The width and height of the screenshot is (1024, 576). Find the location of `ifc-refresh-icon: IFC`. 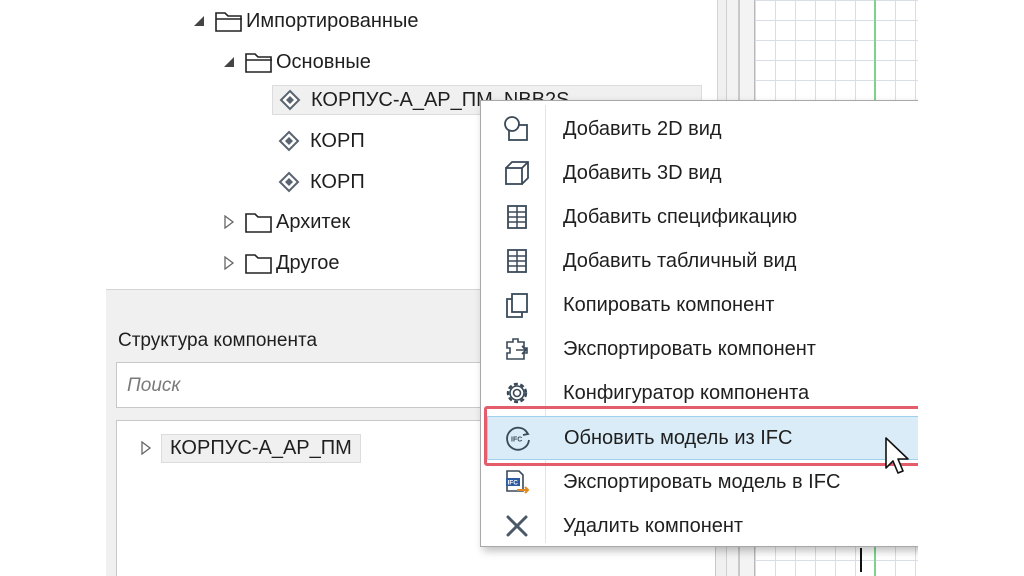

ifc-refresh-icon: IFC is located at coordinates (518, 438).